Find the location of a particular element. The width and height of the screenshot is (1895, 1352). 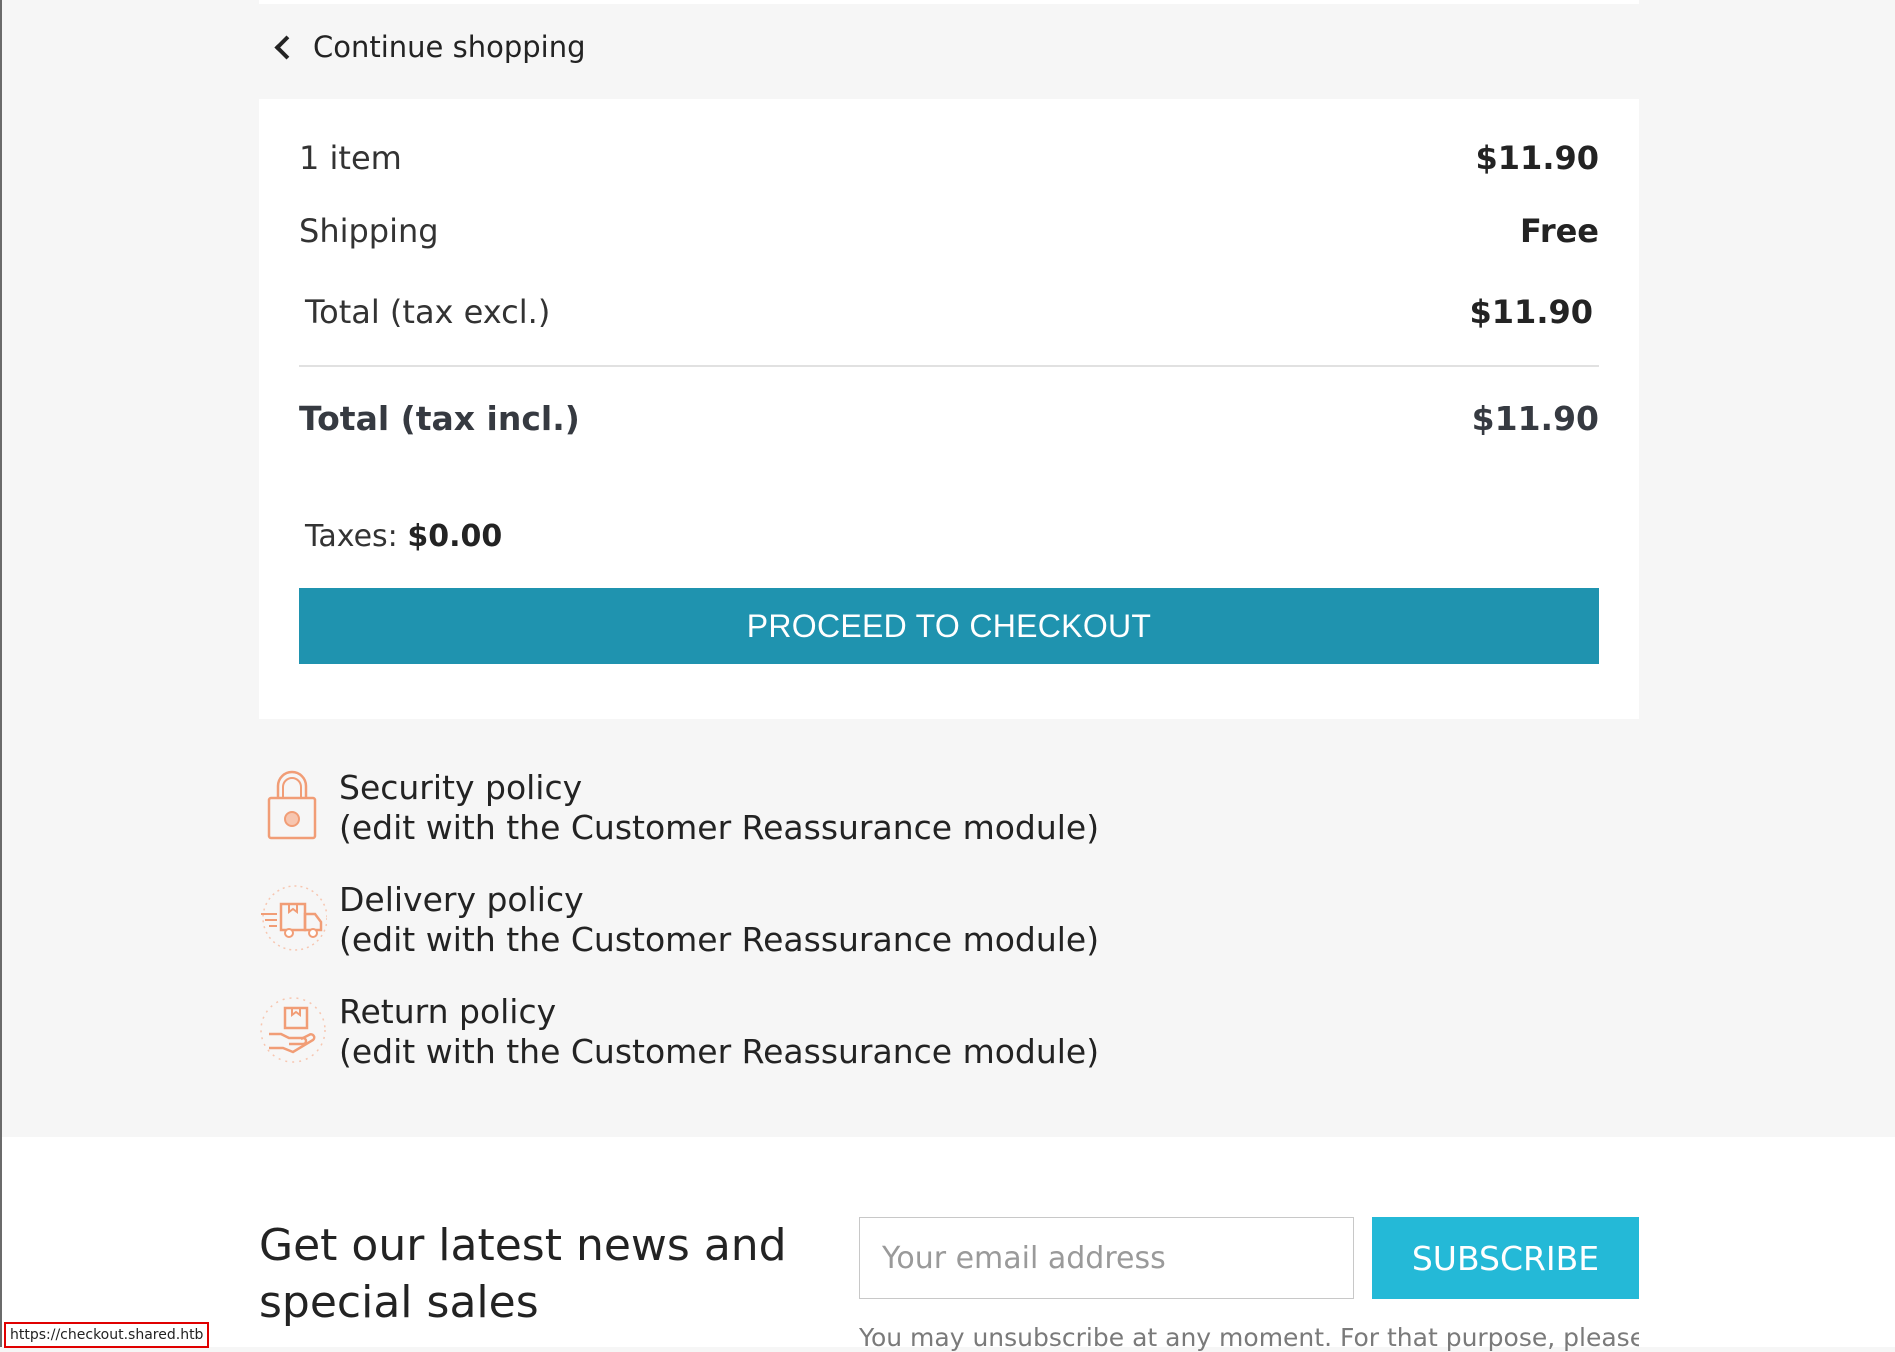

reassurance-title: Security policy is located at coordinates (461, 787).